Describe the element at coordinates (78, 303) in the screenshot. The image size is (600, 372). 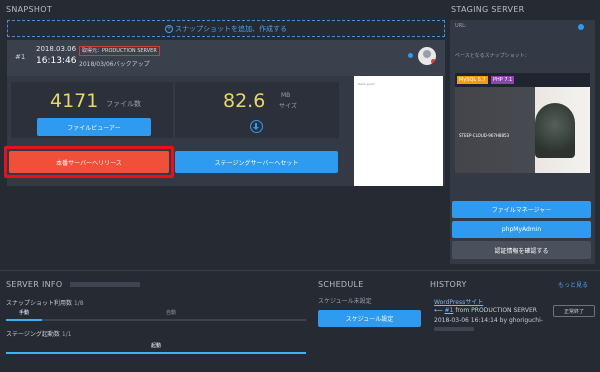
I see `snapshot-usage-count: 1/8` at that location.